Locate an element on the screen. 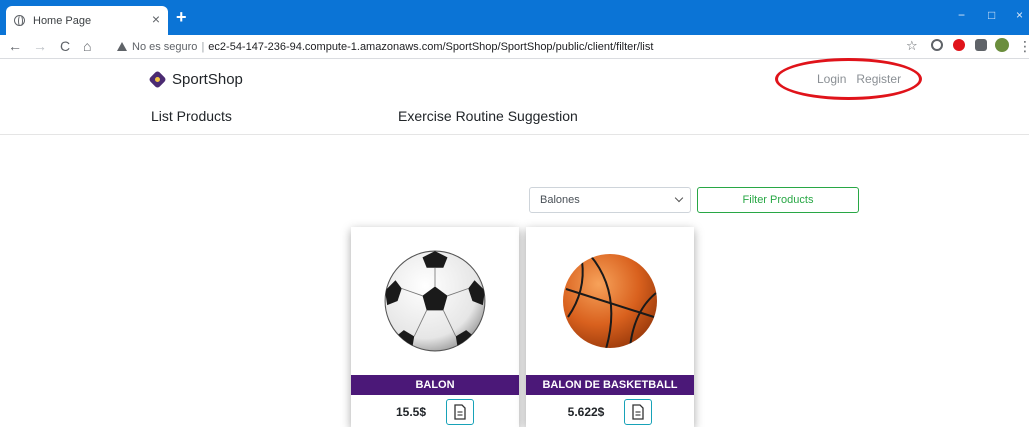 The height and width of the screenshot is (427, 1029). nav-divider is located at coordinates (514, 134).